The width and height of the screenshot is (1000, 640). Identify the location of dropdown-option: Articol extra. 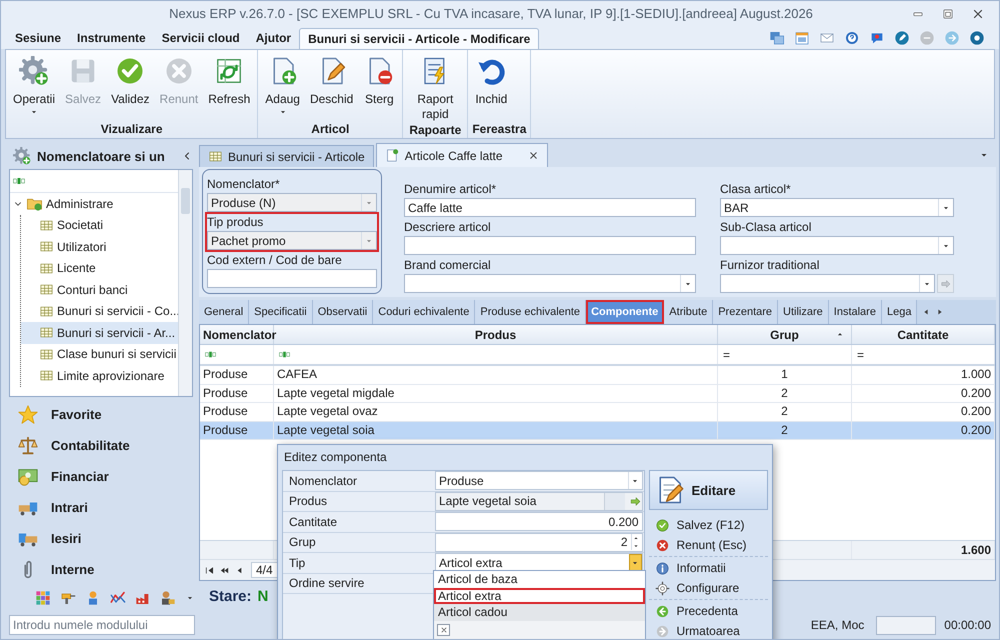
(539, 596).